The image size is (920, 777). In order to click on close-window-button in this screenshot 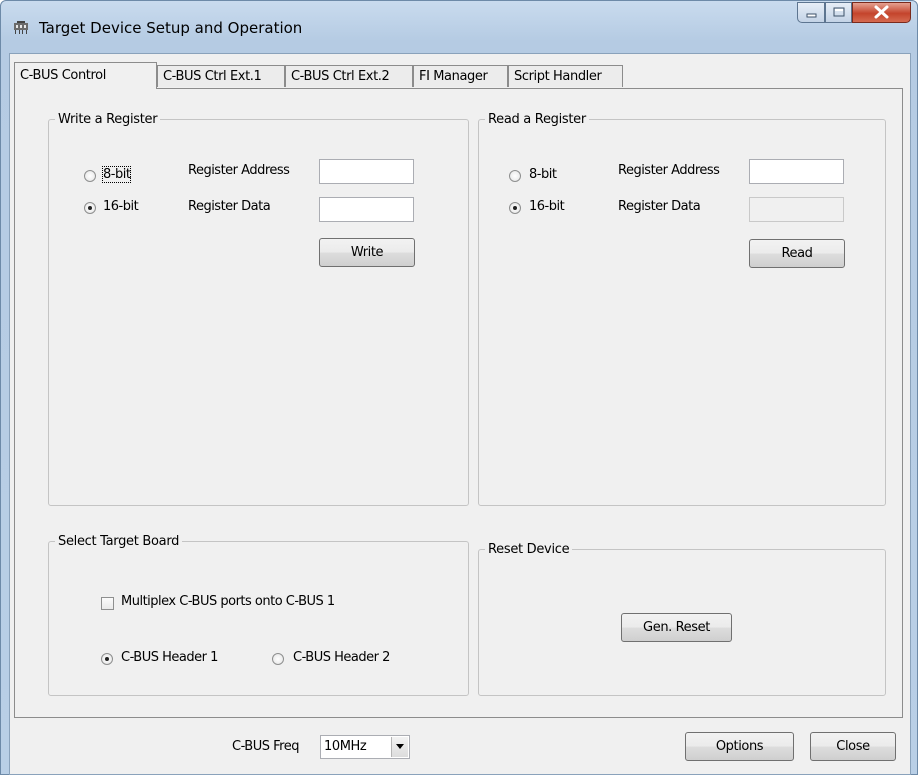, I will do `click(881, 12)`.